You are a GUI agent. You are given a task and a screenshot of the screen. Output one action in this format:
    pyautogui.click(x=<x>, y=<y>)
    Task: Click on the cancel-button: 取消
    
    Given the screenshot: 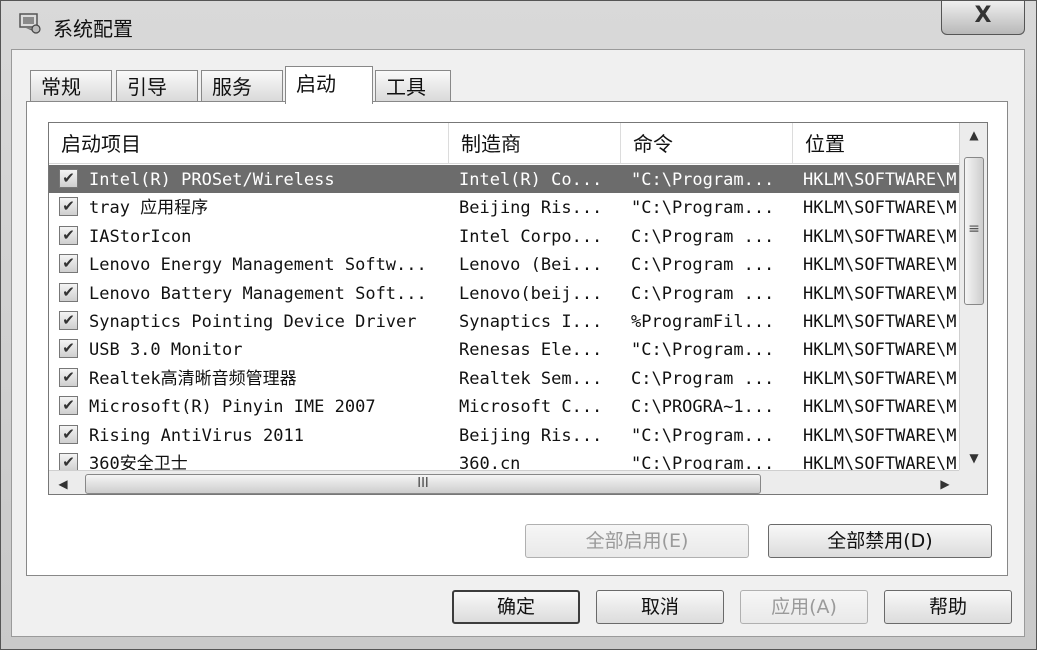 What is the action you would take?
    pyautogui.click(x=660, y=607)
    